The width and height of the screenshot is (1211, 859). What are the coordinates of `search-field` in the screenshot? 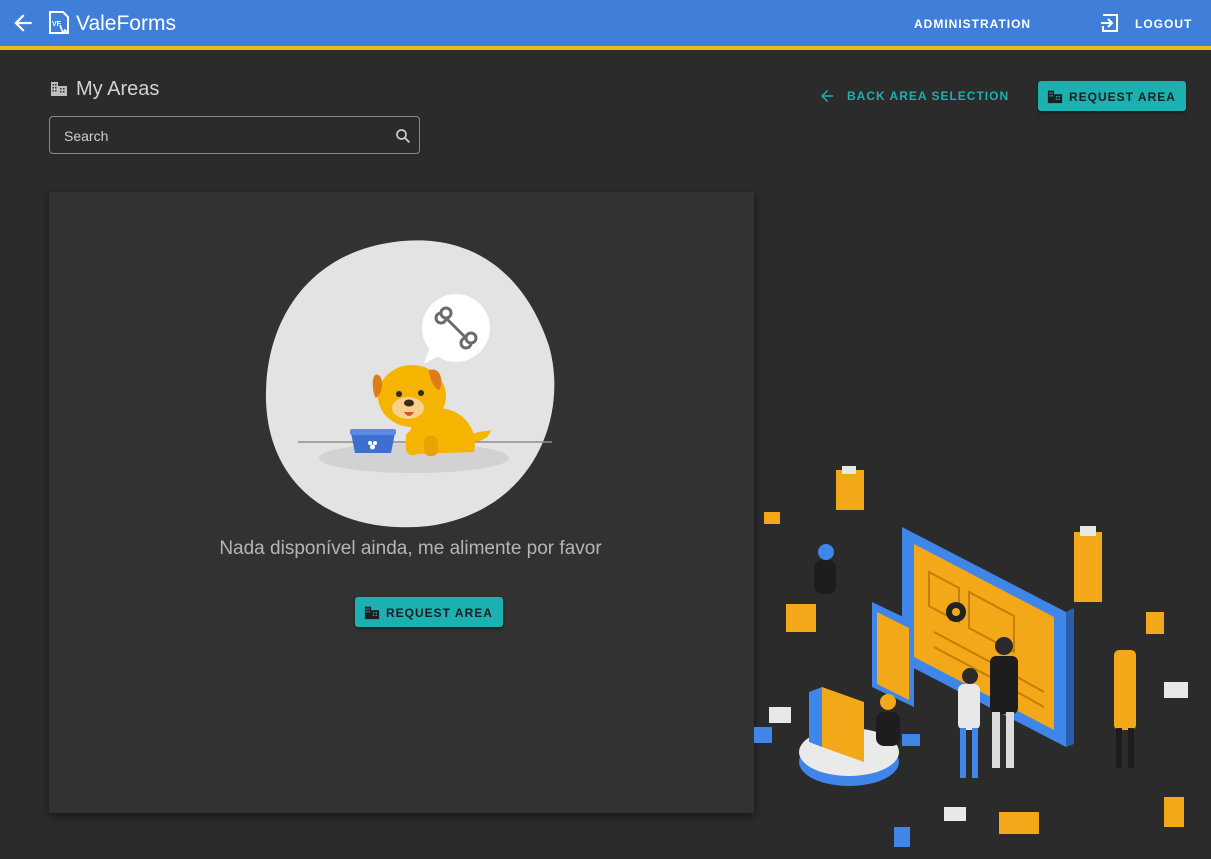 It's located at (234, 135).